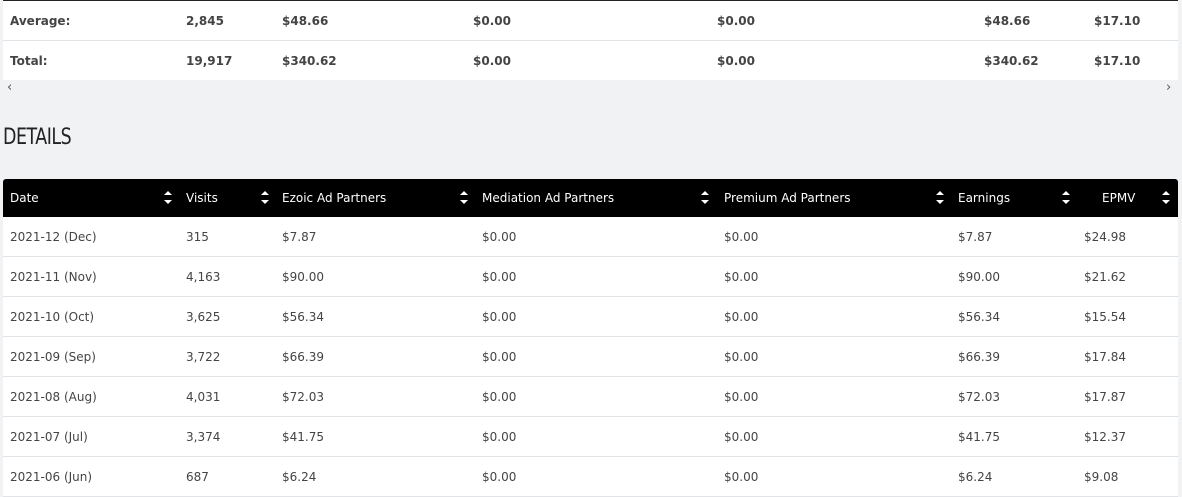 This screenshot has width=1182, height=497. I want to click on column-header-earnings: Earnings, so click(984, 198).